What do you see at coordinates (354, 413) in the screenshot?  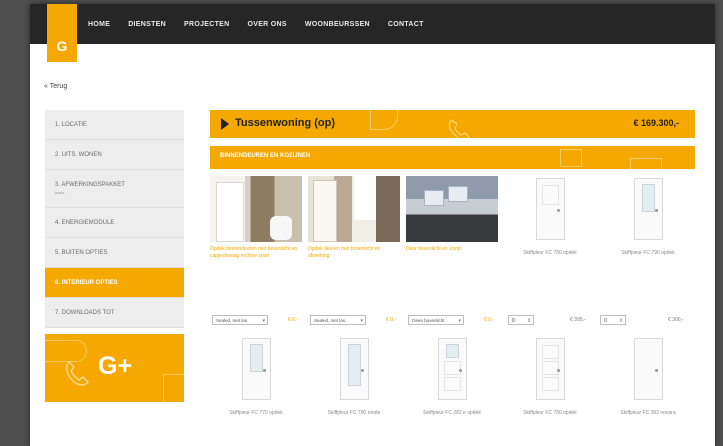 I see `product-caption: Skiffpleur FC 790 ronde` at bounding box center [354, 413].